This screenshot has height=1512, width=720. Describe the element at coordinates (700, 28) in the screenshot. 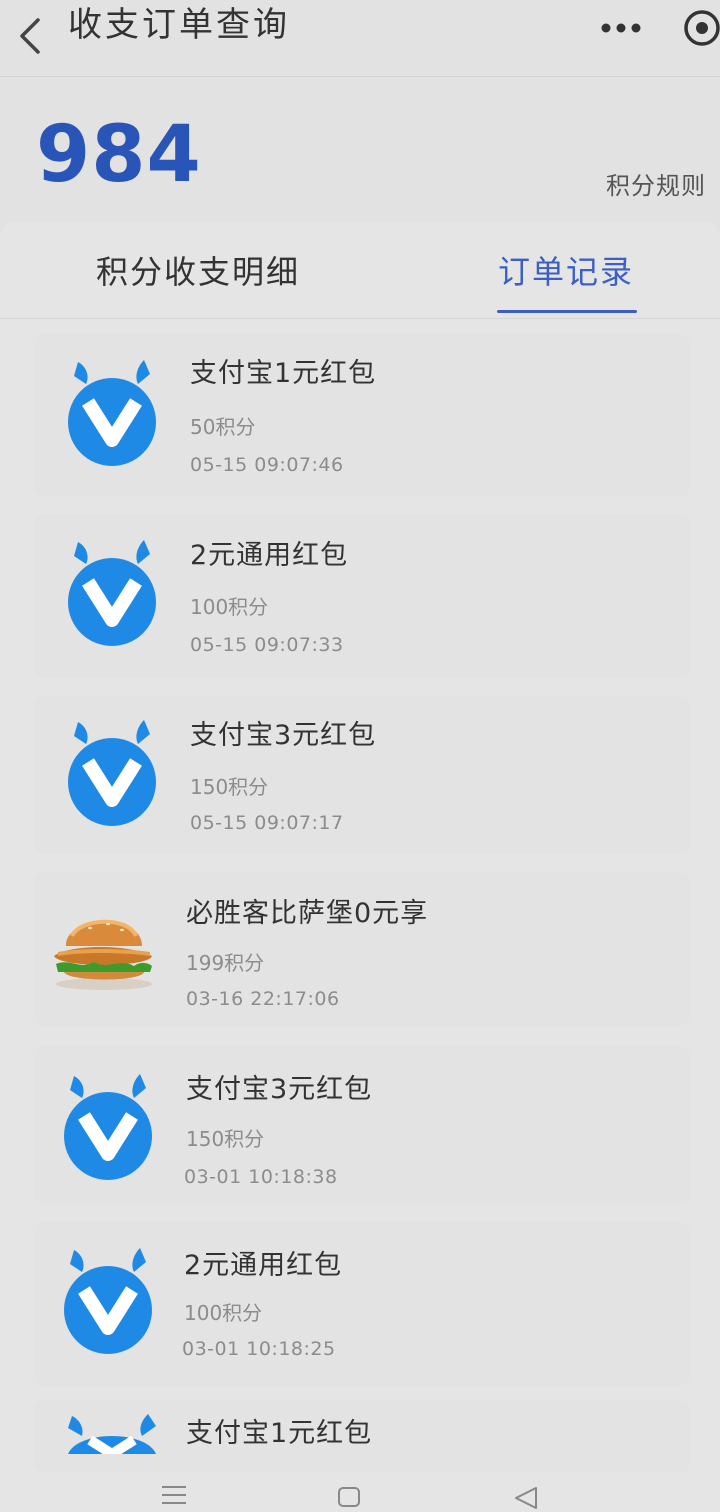

I see `target-circle-icon` at that location.